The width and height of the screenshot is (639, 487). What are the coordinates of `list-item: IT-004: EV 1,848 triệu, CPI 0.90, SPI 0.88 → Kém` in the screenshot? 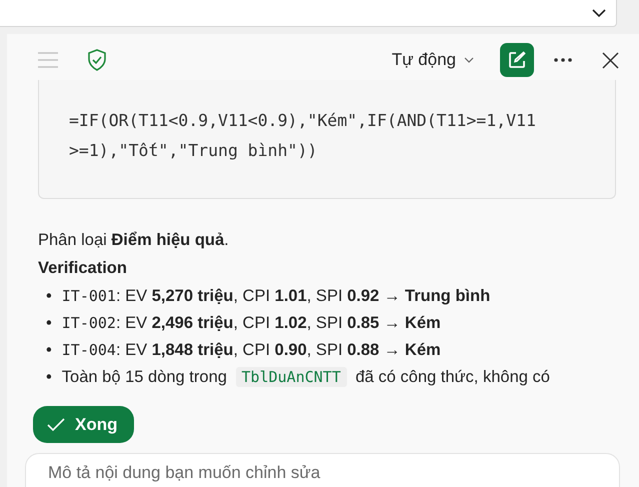 It's located at (251, 350).